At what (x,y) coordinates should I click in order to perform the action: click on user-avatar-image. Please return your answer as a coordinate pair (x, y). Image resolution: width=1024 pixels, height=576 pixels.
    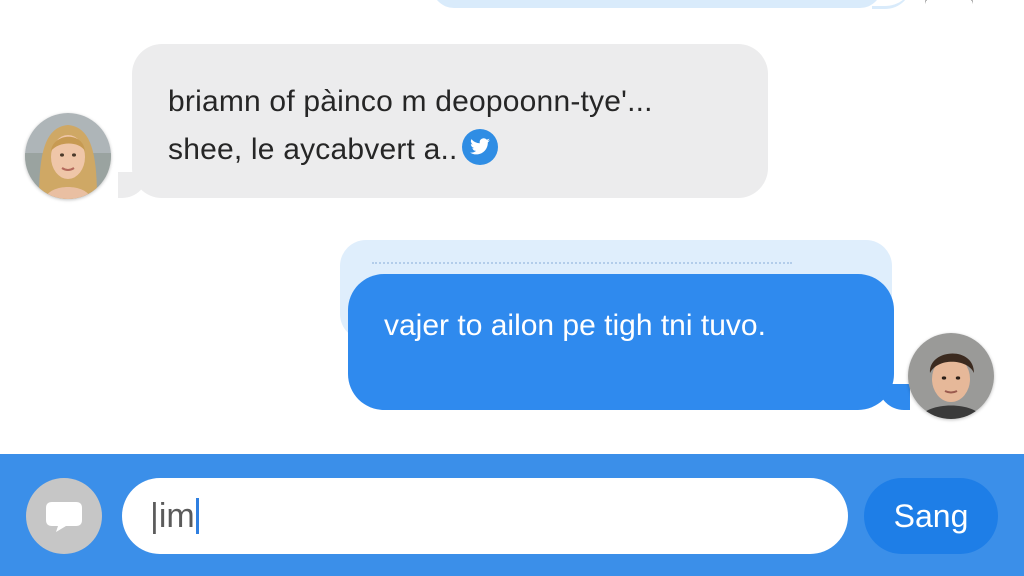
    Looking at the image, I should click on (951, 376).